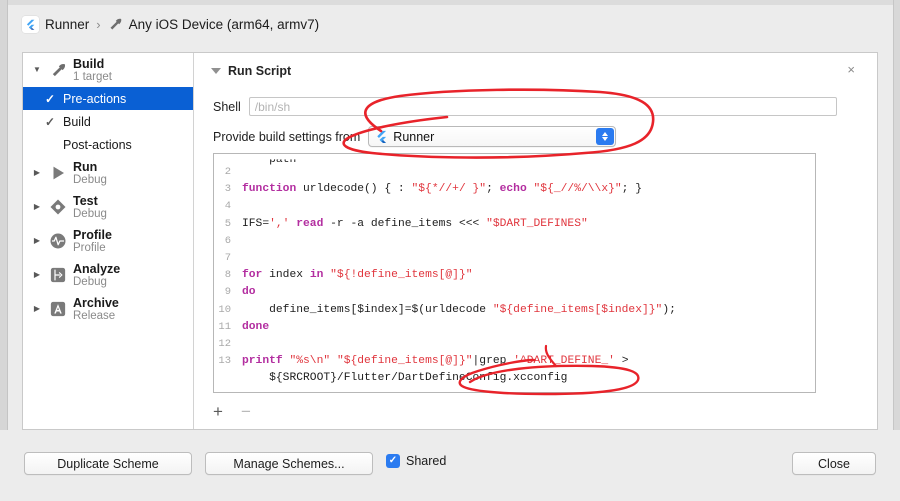  What do you see at coordinates (216, 71) in the screenshot?
I see `disclosure-triangle-icon` at bounding box center [216, 71].